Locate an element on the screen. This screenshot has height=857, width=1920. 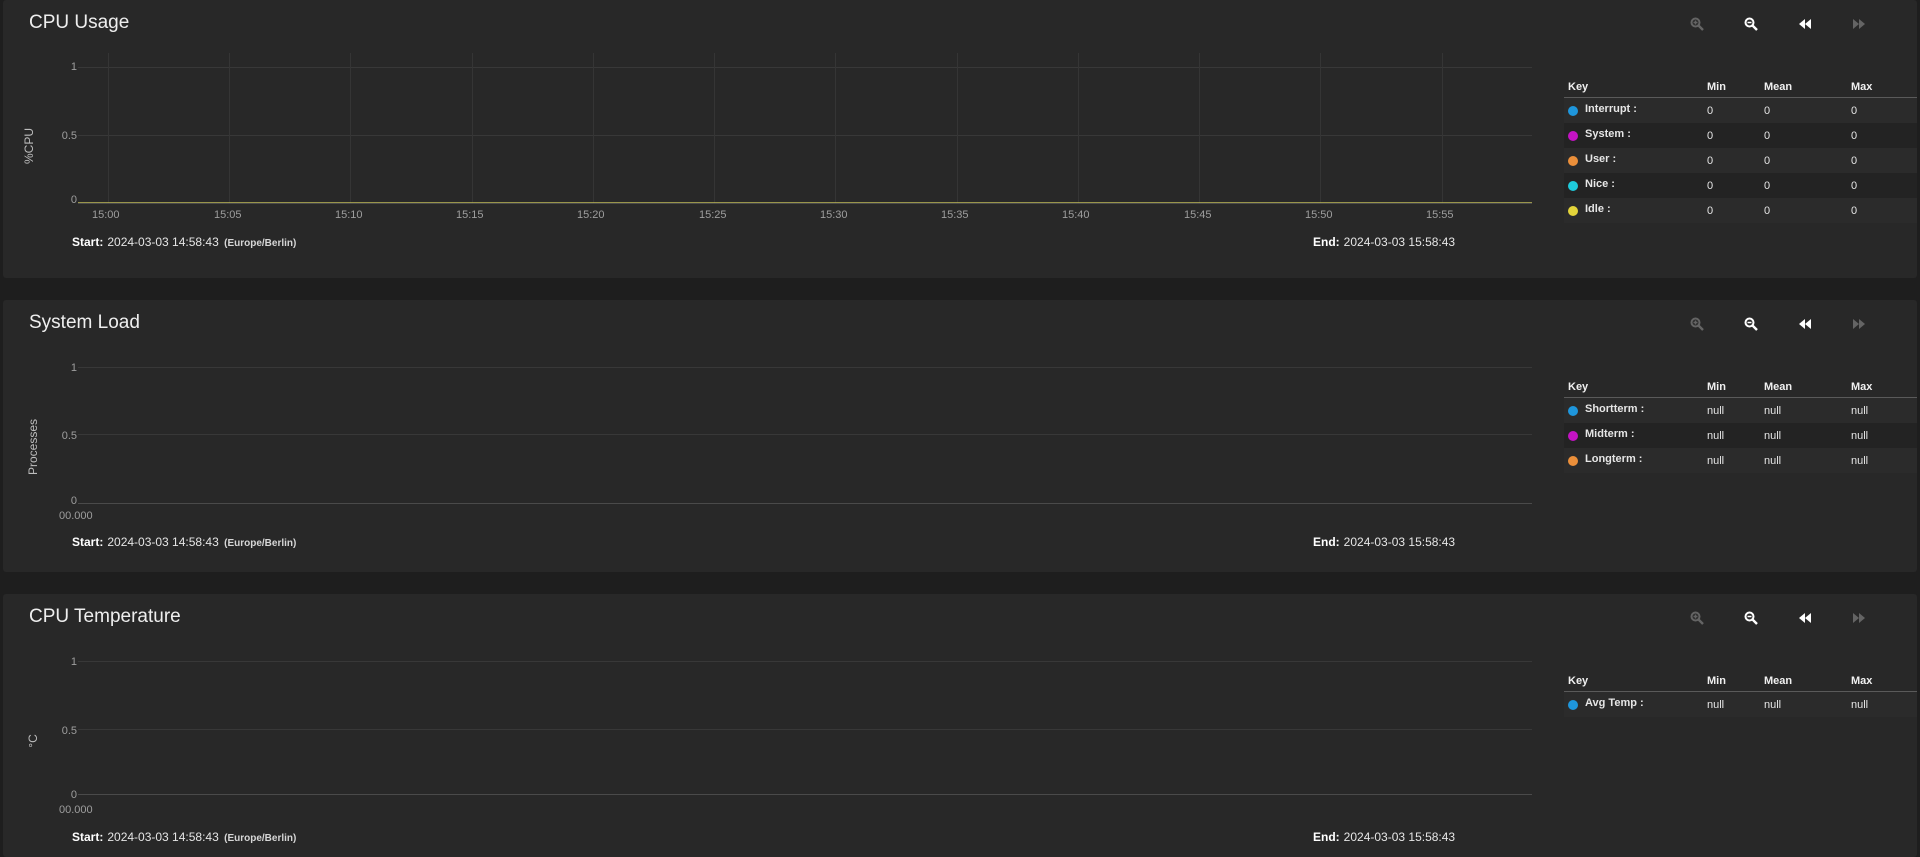
x-tick: 15:35 is located at coordinates (955, 215).